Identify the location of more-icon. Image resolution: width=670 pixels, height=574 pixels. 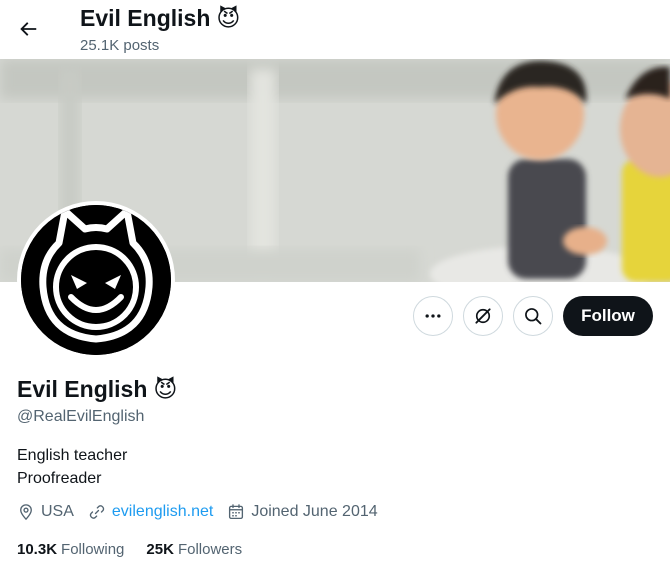
(433, 316).